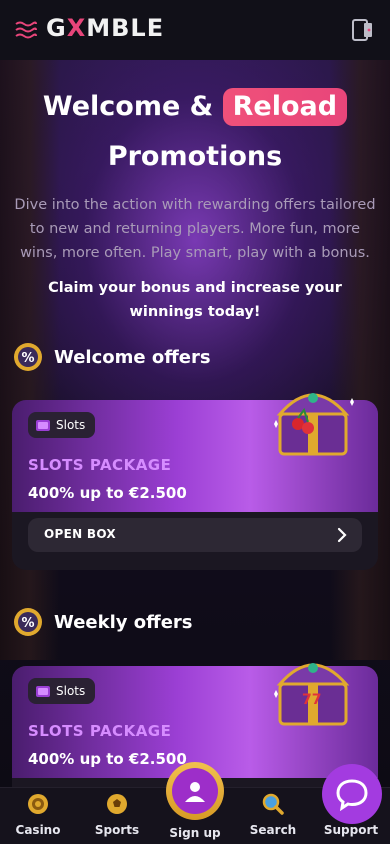 The width and height of the screenshot is (390, 844). Describe the element at coordinates (363, 30) in the screenshot. I see `login-door-icon` at that location.